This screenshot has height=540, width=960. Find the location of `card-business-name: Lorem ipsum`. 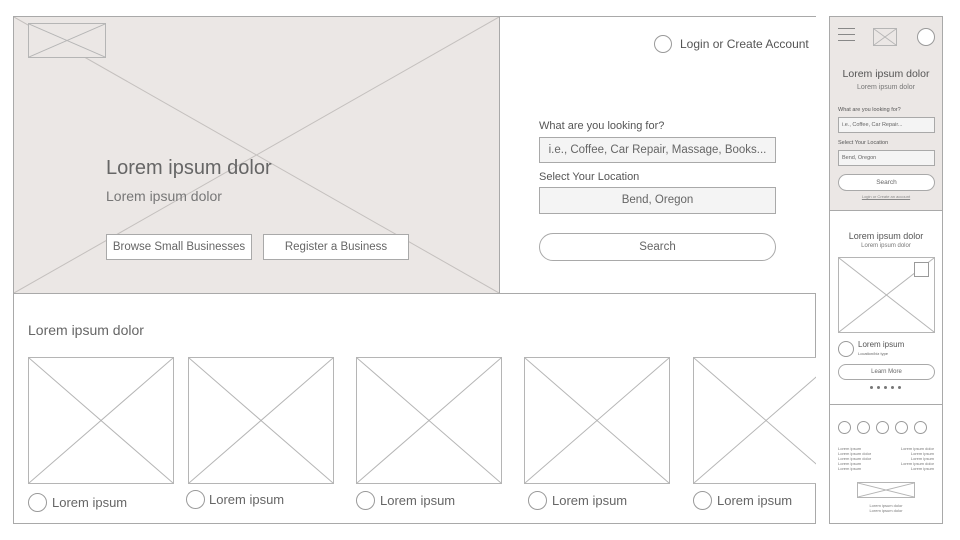

card-business-name: Lorem ipsum is located at coordinates (881, 344).